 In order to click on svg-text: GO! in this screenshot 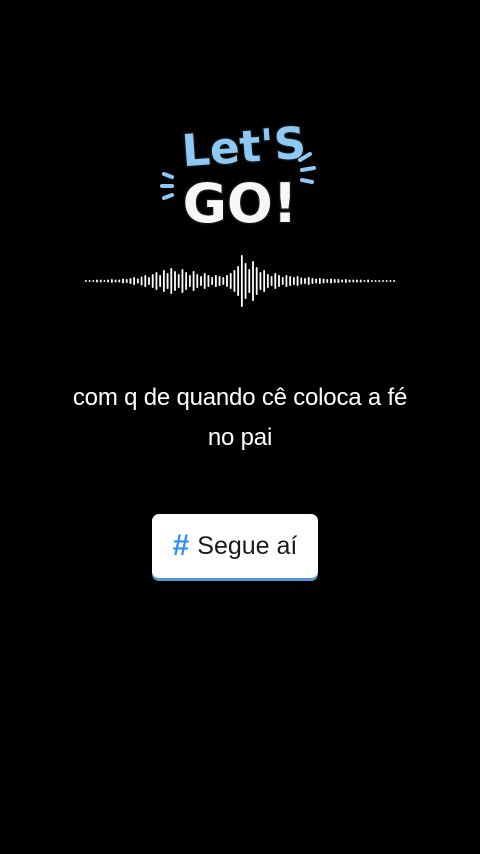, I will do `click(240, 203)`.